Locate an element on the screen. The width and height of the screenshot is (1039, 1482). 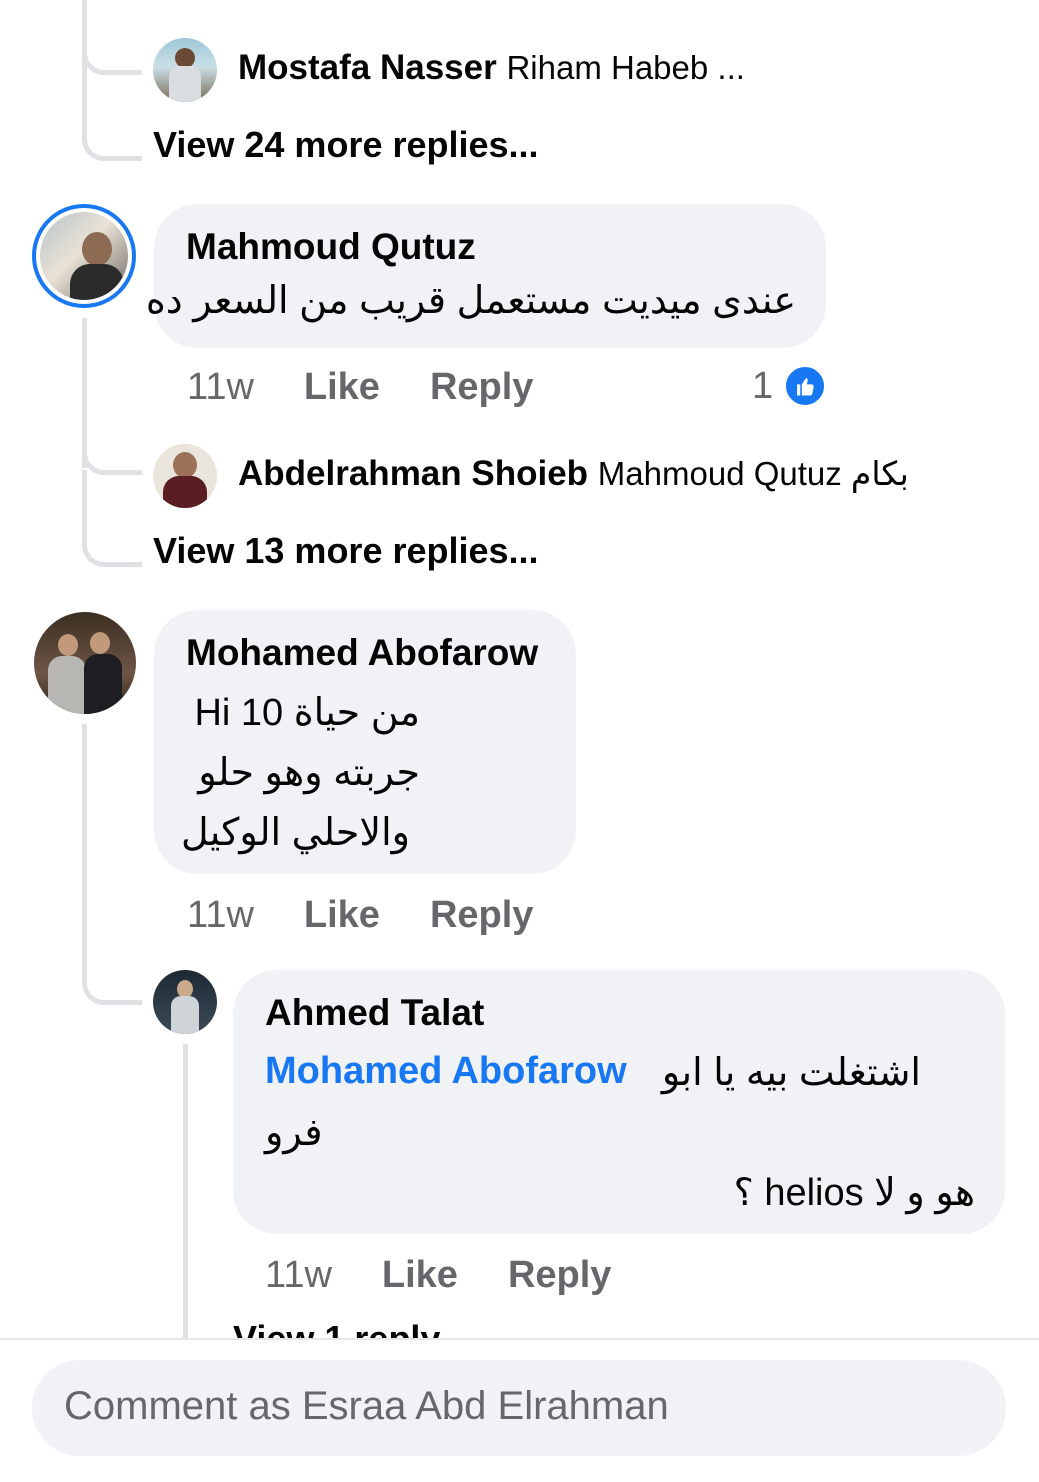
comment-text-line: فرو is located at coordinates (294, 1133).